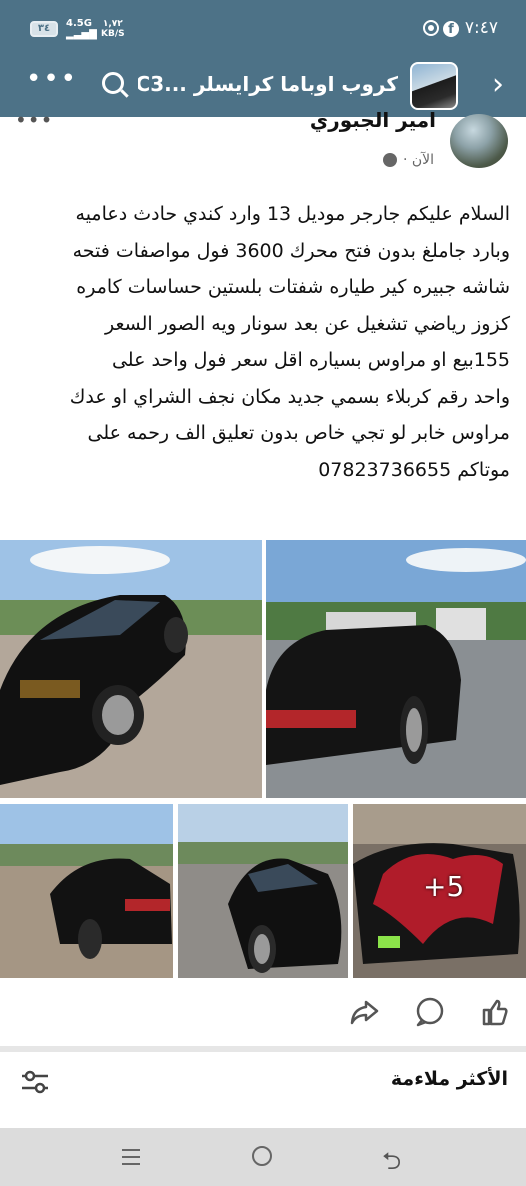 Image resolution: width=526 pixels, height=1186 pixels. I want to click on group-header: ••• كروب اوباما كرايسلر ...C3 ›, so click(263, 88).